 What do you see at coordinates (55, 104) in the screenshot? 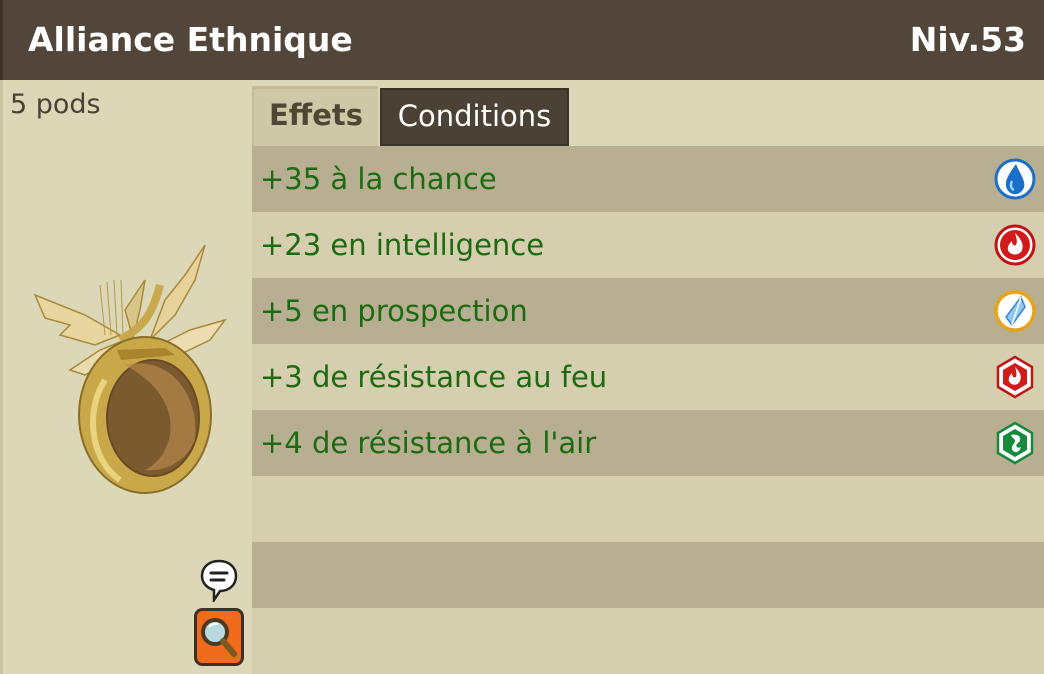
I see `item-weight: 5 pods` at bounding box center [55, 104].